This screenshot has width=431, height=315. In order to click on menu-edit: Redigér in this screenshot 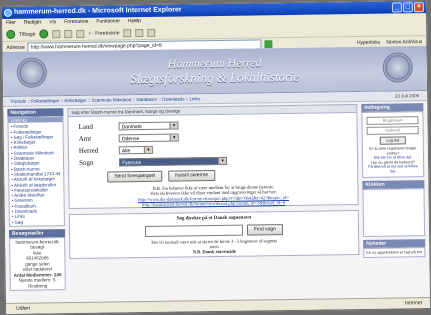, I will do `click(33, 22)`.